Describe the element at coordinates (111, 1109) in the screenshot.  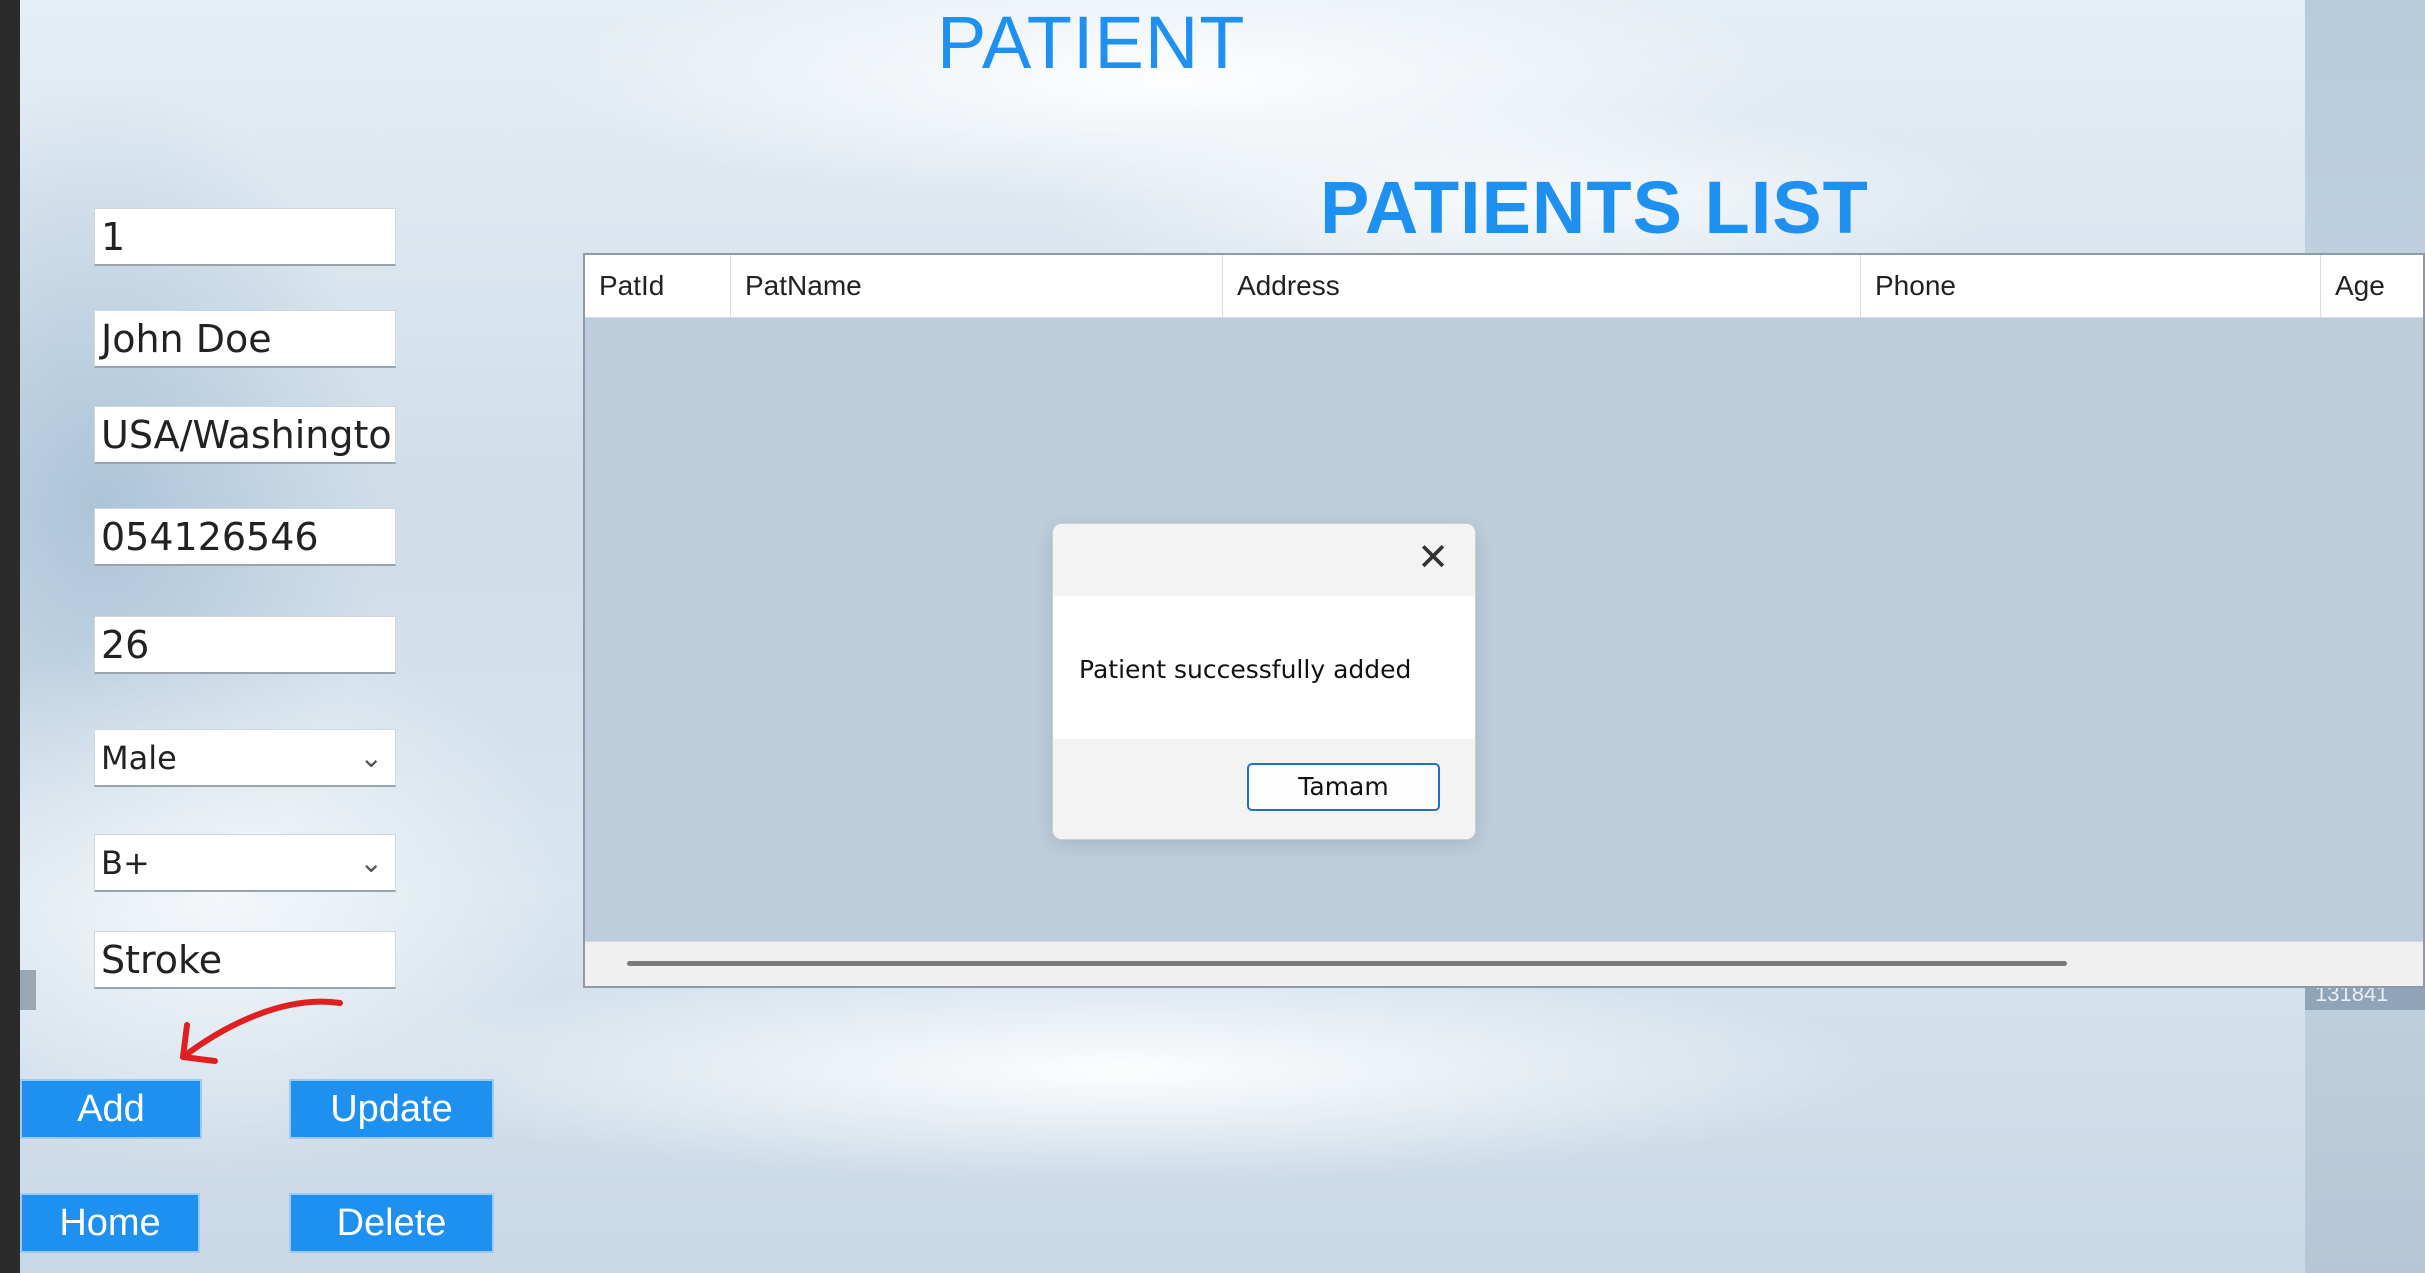
I see `add-button: Add` at that location.